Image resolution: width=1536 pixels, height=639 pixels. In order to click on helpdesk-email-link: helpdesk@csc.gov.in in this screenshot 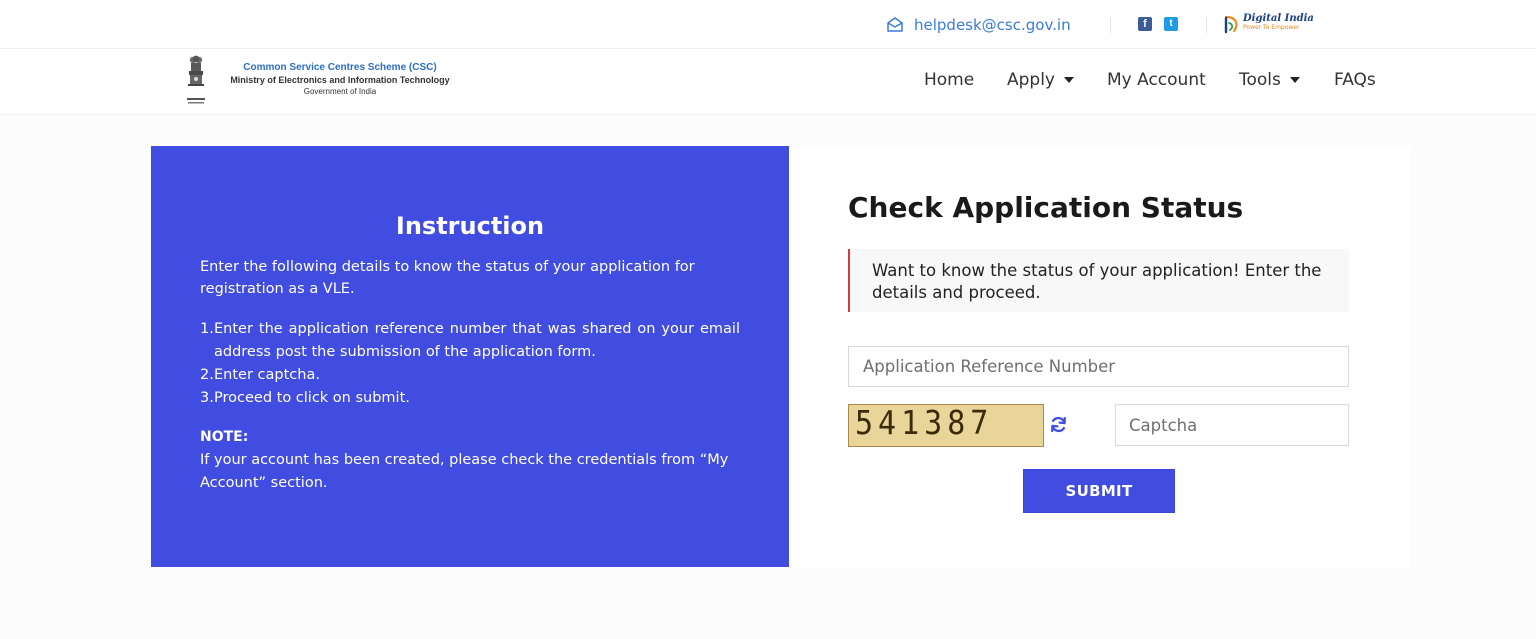, I will do `click(978, 25)`.